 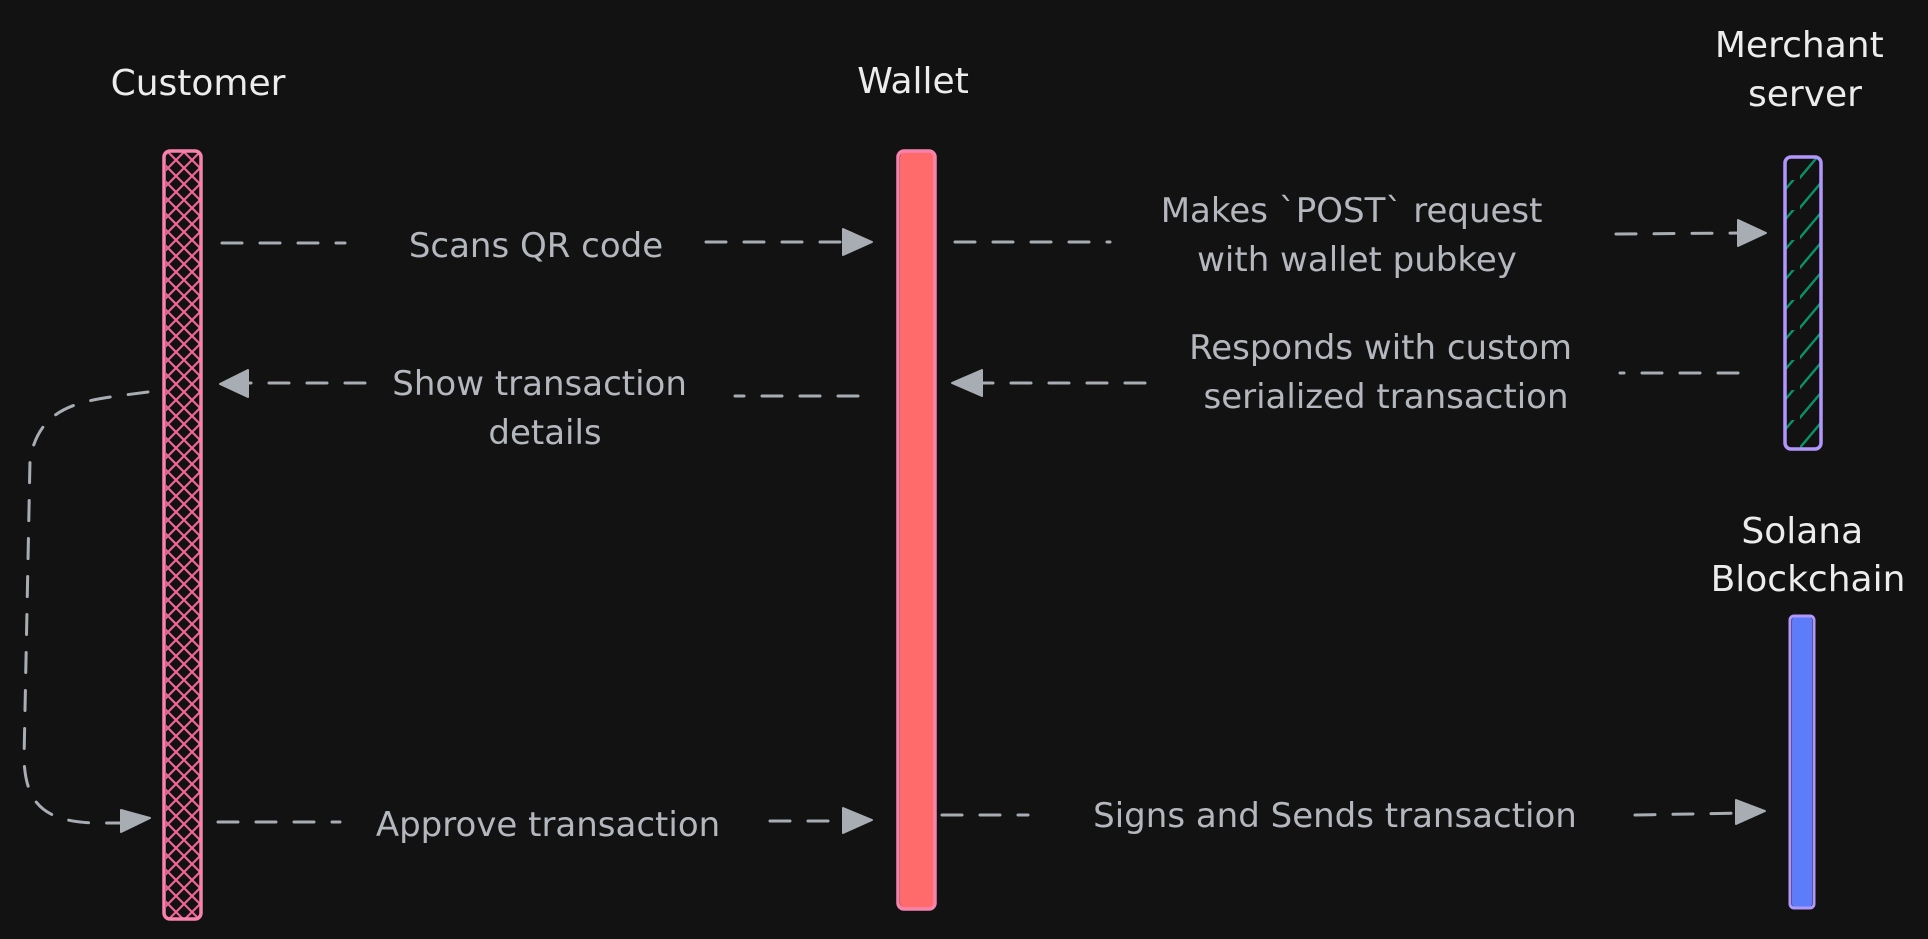 I want to click on message-scan-qr: Scans QR code, so click(x=546, y=246).